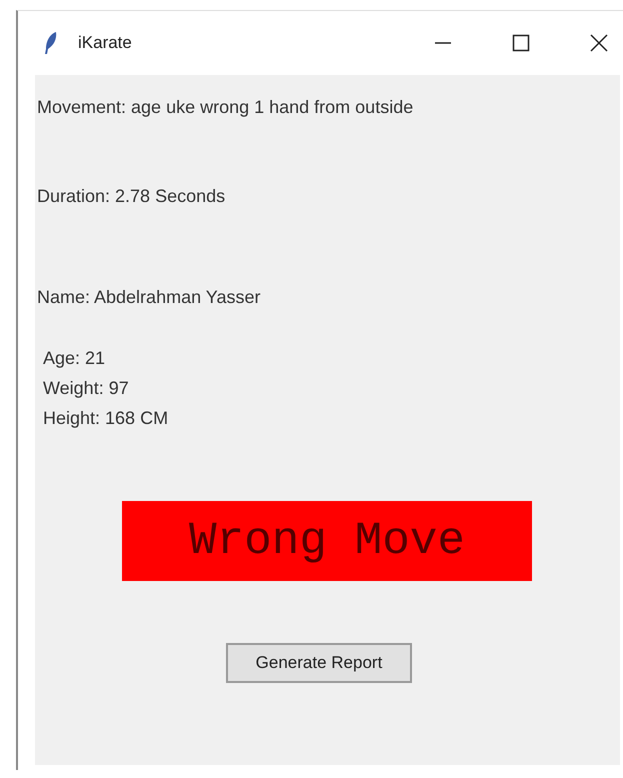 This screenshot has height=778, width=623. What do you see at coordinates (74, 358) in the screenshot?
I see `detail-label: Age: 21` at bounding box center [74, 358].